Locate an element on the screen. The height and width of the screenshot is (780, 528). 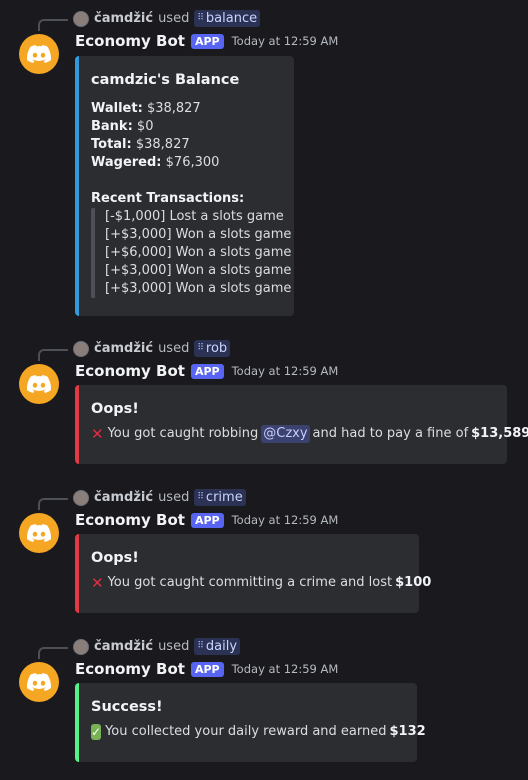
command-name: balance is located at coordinates (231, 18).